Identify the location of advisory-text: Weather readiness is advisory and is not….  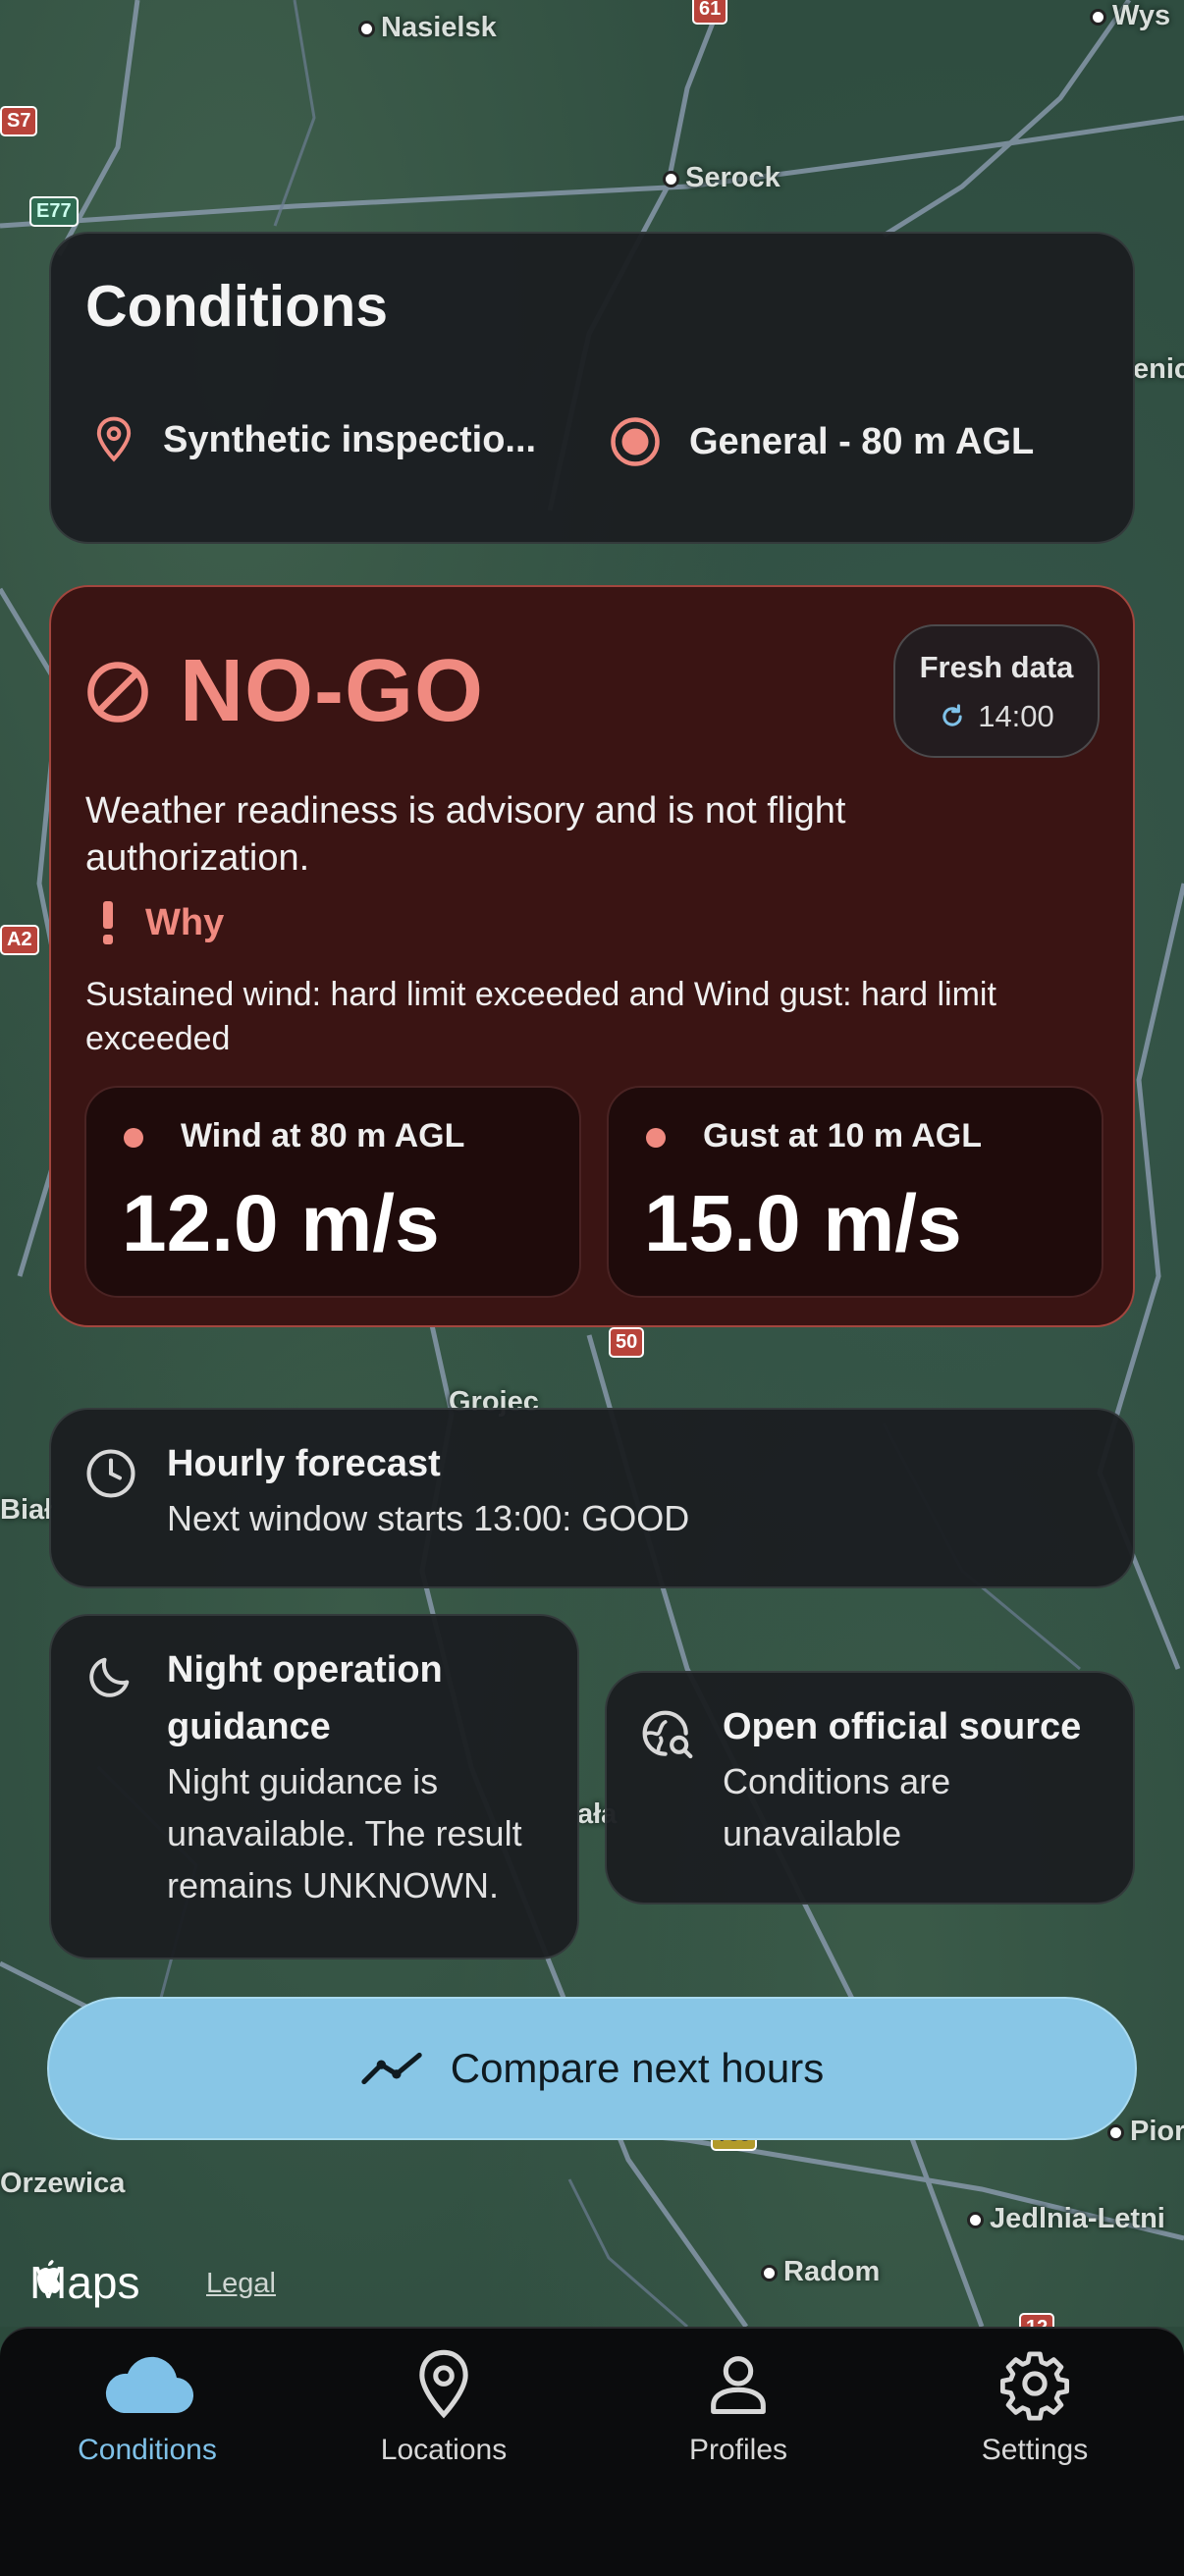
(465, 834).